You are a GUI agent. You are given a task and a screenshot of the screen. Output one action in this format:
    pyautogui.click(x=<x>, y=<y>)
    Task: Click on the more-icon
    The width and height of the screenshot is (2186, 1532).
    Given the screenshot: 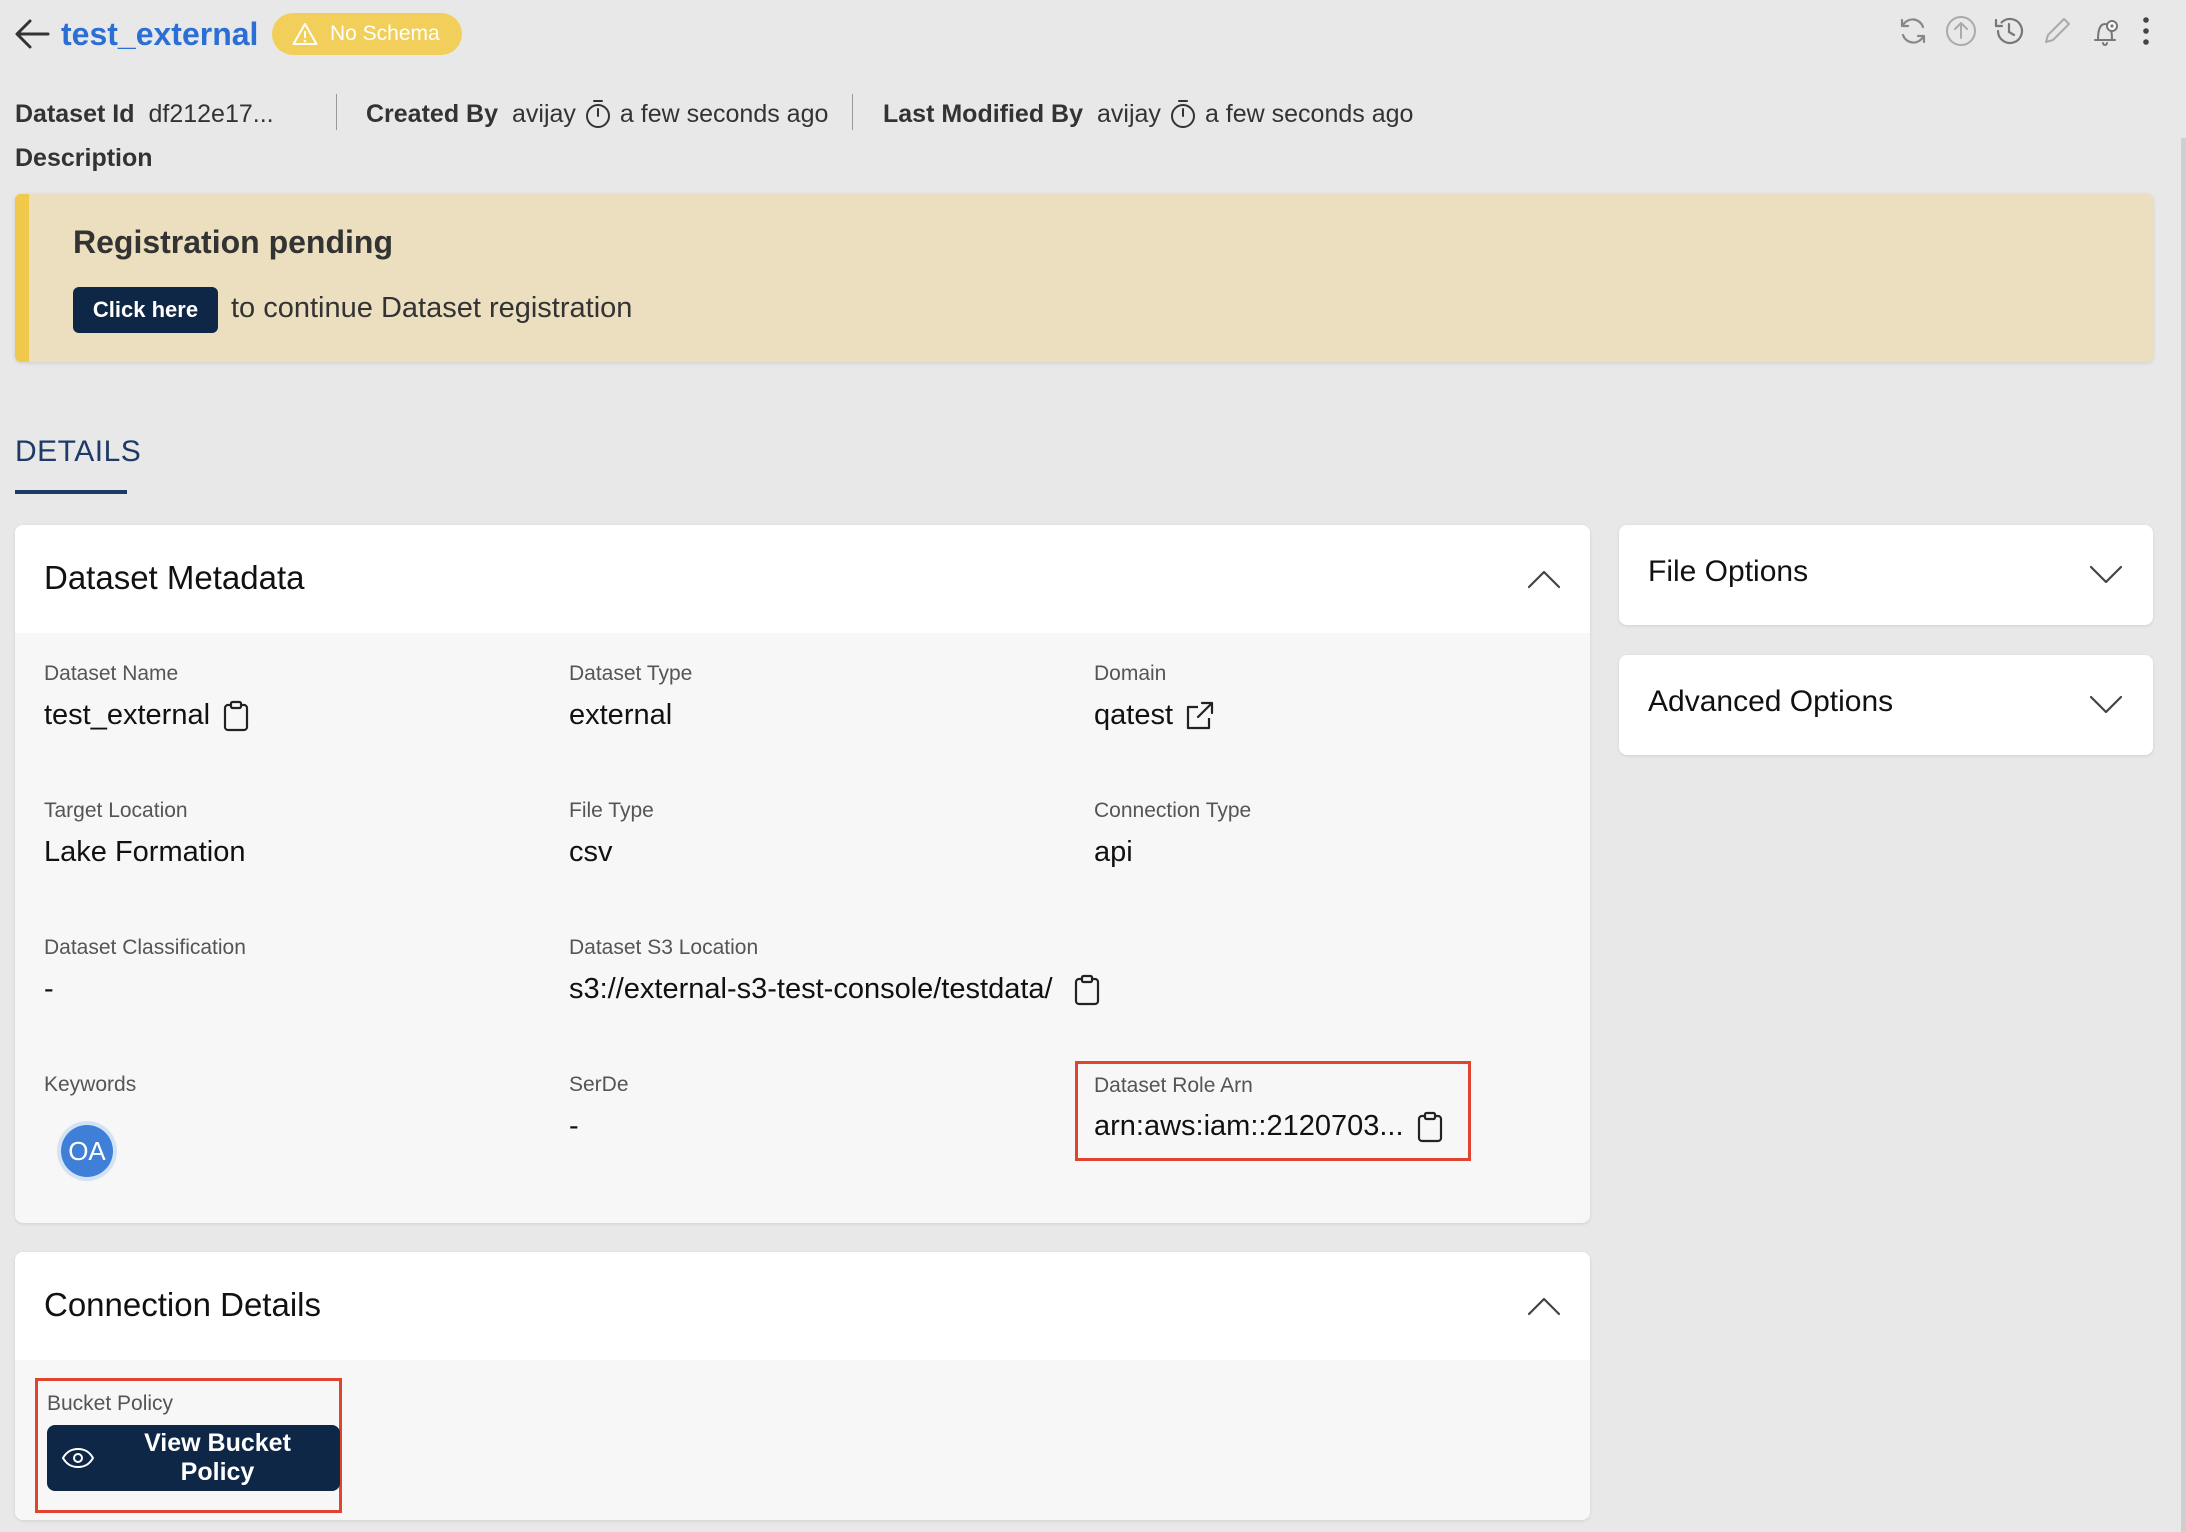 What is the action you would take?
    pyautogui.click(x=2146, y=31)
    